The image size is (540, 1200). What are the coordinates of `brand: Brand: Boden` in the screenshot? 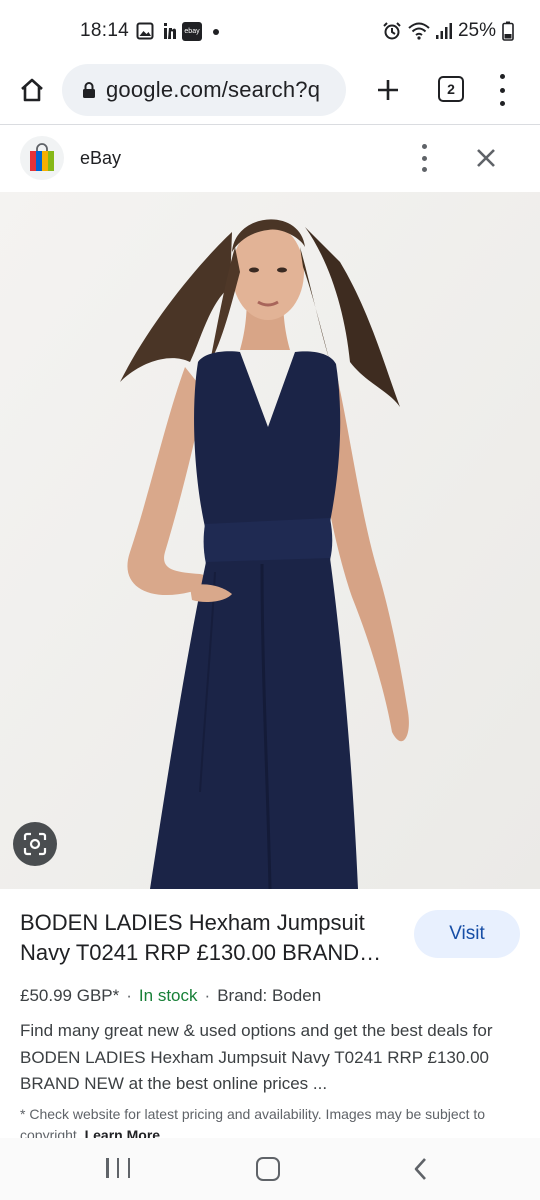 It's located at (269, 995).